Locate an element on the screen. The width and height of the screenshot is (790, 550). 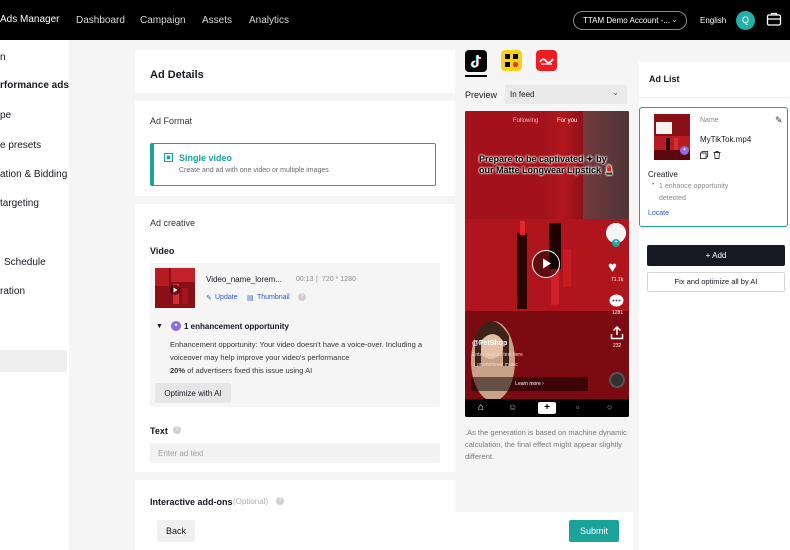
ad-creative-label: Ad creative is located at coordinates (173, 223).